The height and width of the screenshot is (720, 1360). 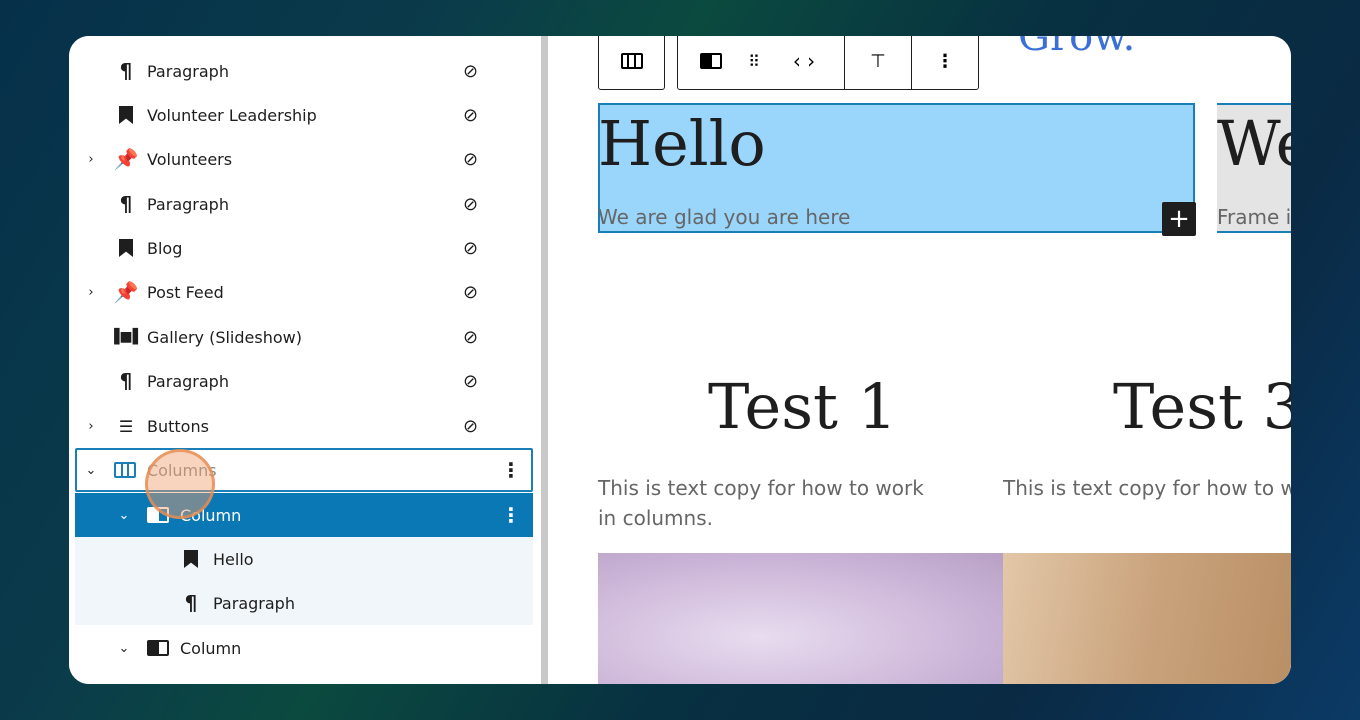 I want to click on gallery-icon: ▐■▌, so click(x=126, y=337).